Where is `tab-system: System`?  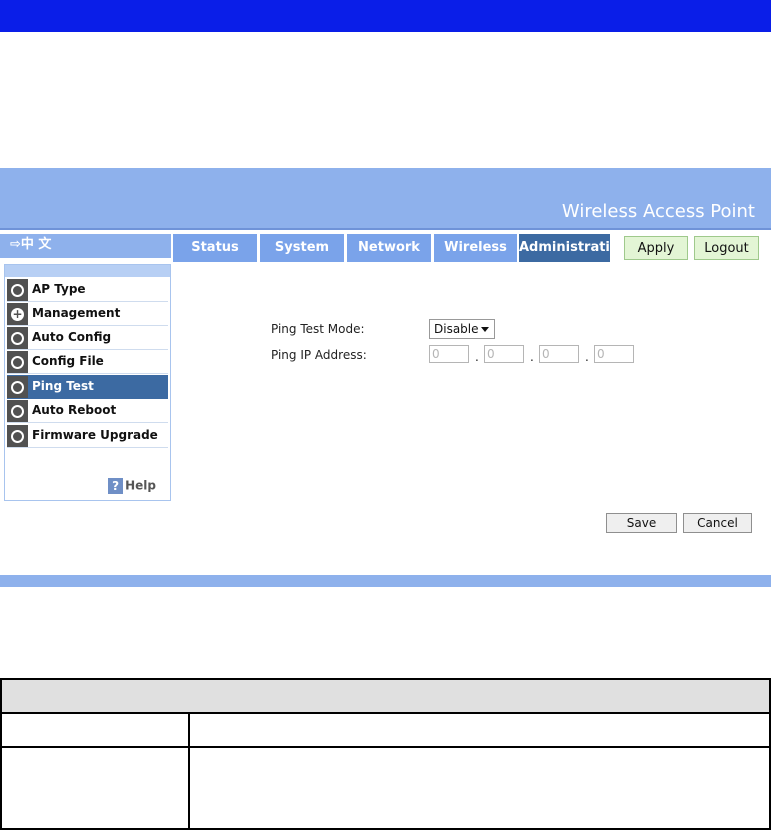
tab-system: System is located at coordinates (302, 248).